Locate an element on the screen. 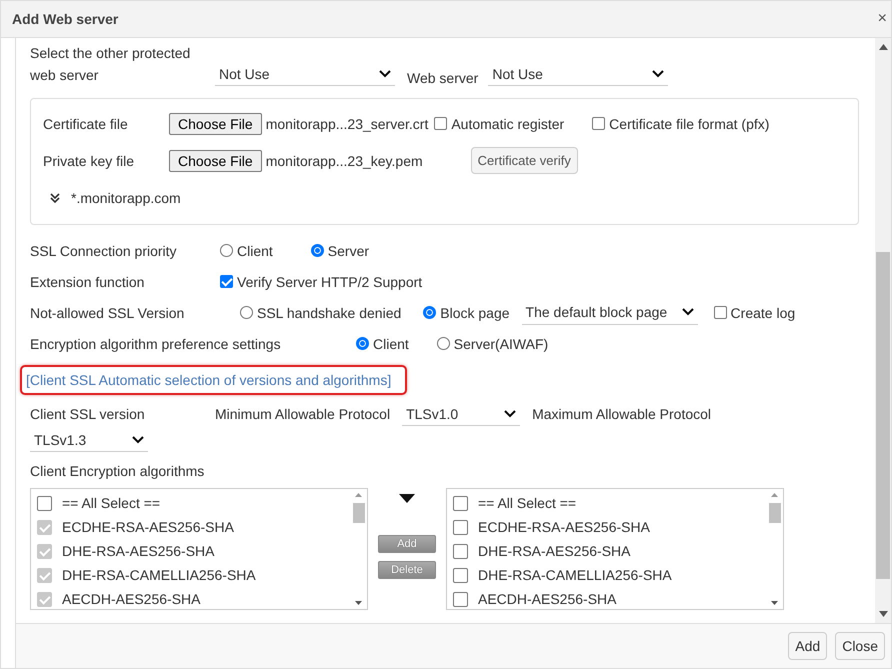 The height and width of the screenshot is (669, 892). checkbox-label: Create log is located at coordinates (763, 312).